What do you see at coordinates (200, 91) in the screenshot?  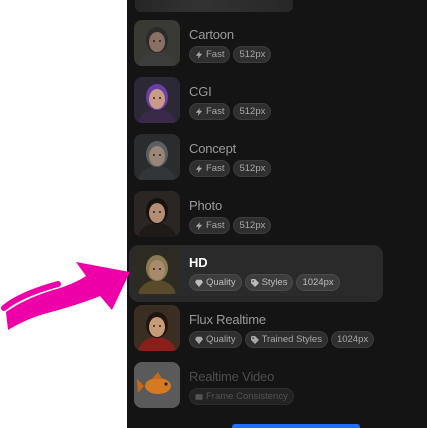 I see `model-name: CGI` at bounding box center [200, 91].